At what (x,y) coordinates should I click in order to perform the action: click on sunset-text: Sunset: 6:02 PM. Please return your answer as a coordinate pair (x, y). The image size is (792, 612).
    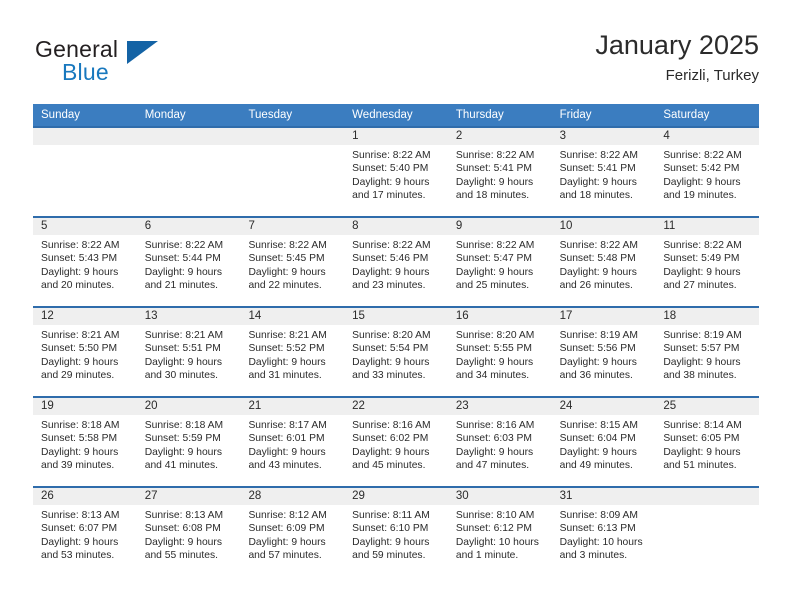
    Looking at the image, I should click on (390, 439).